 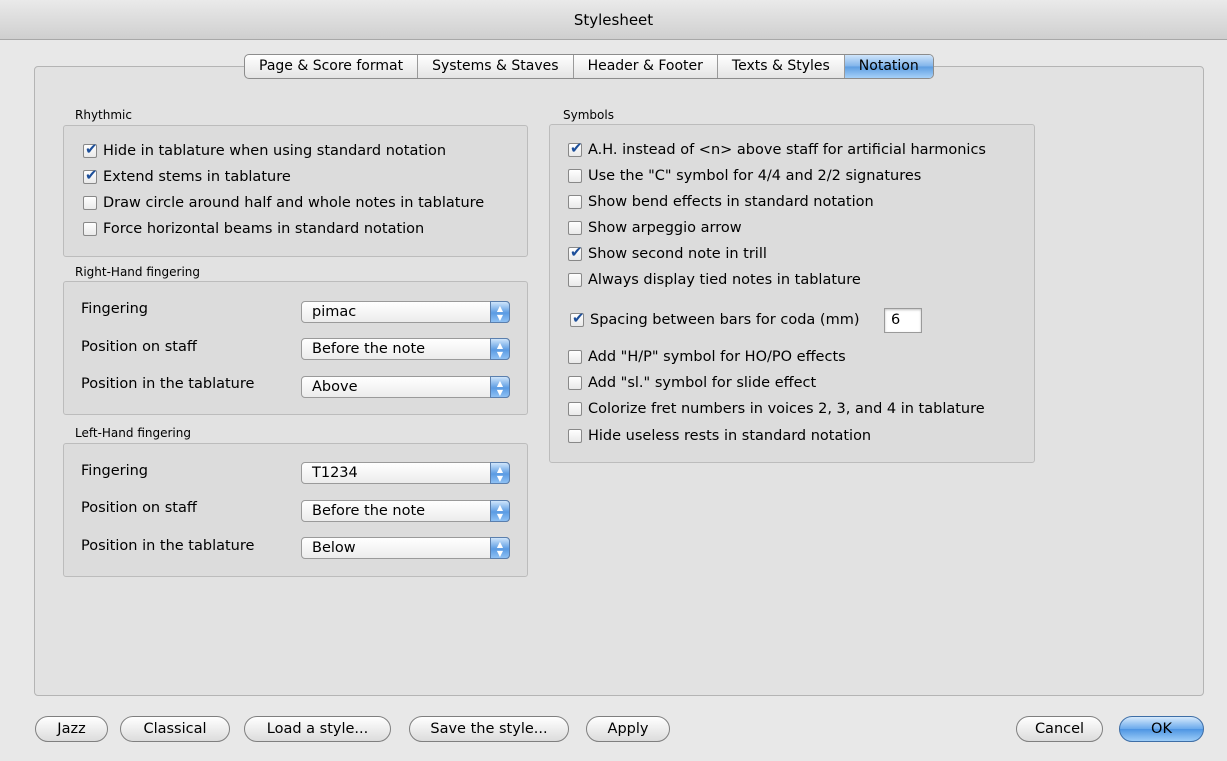 I want to click on select-value: Above, so click(x=335, y=387).